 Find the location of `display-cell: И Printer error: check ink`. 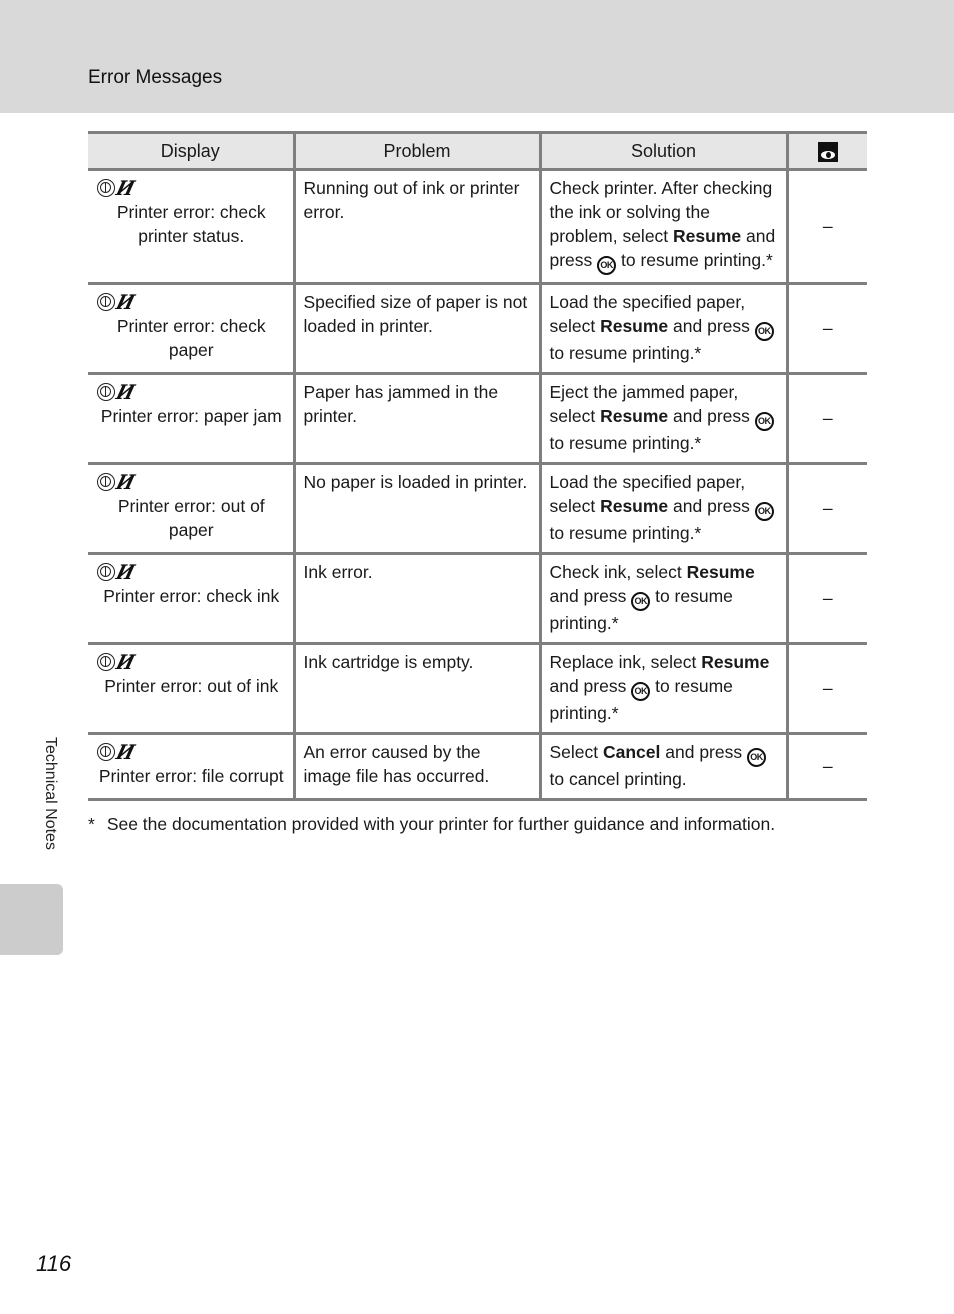

display-cell: И Printer error: check ink is located at coordinates (191, 599).